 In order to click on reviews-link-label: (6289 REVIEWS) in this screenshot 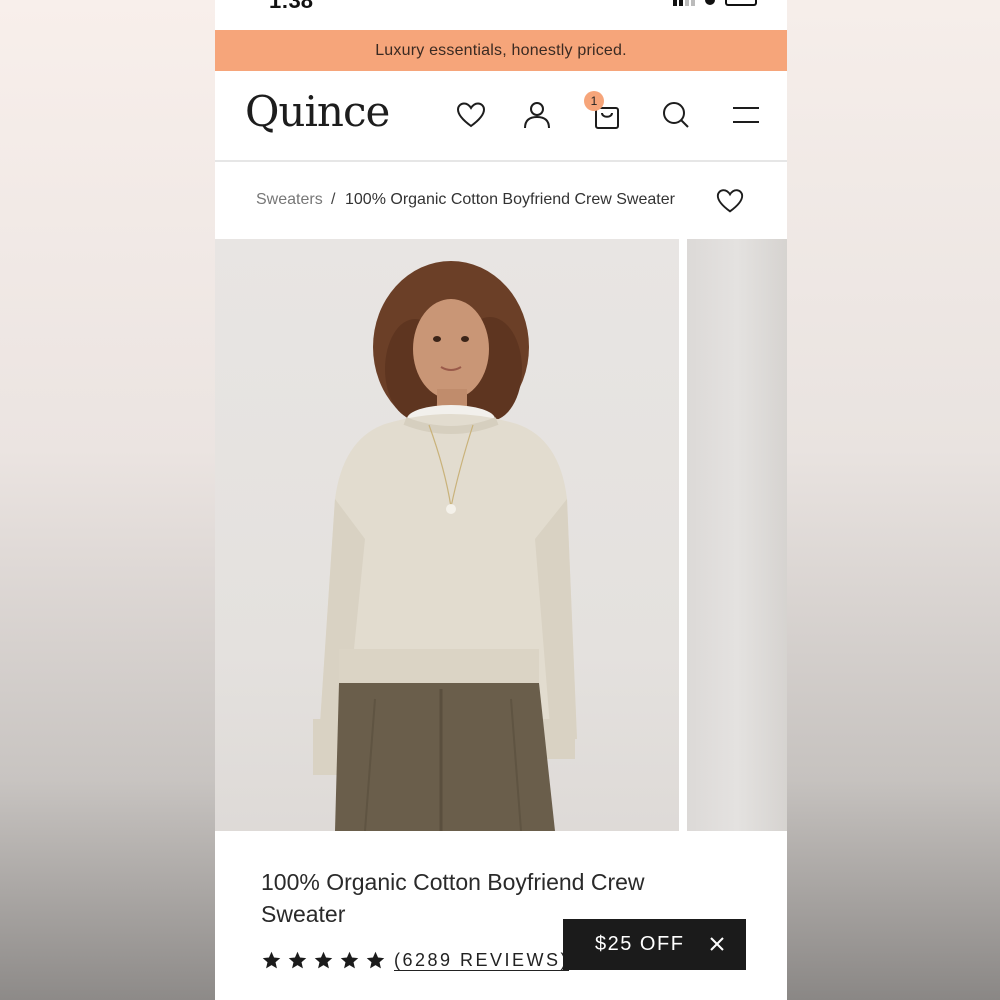, I will do `click(482, 960)`.